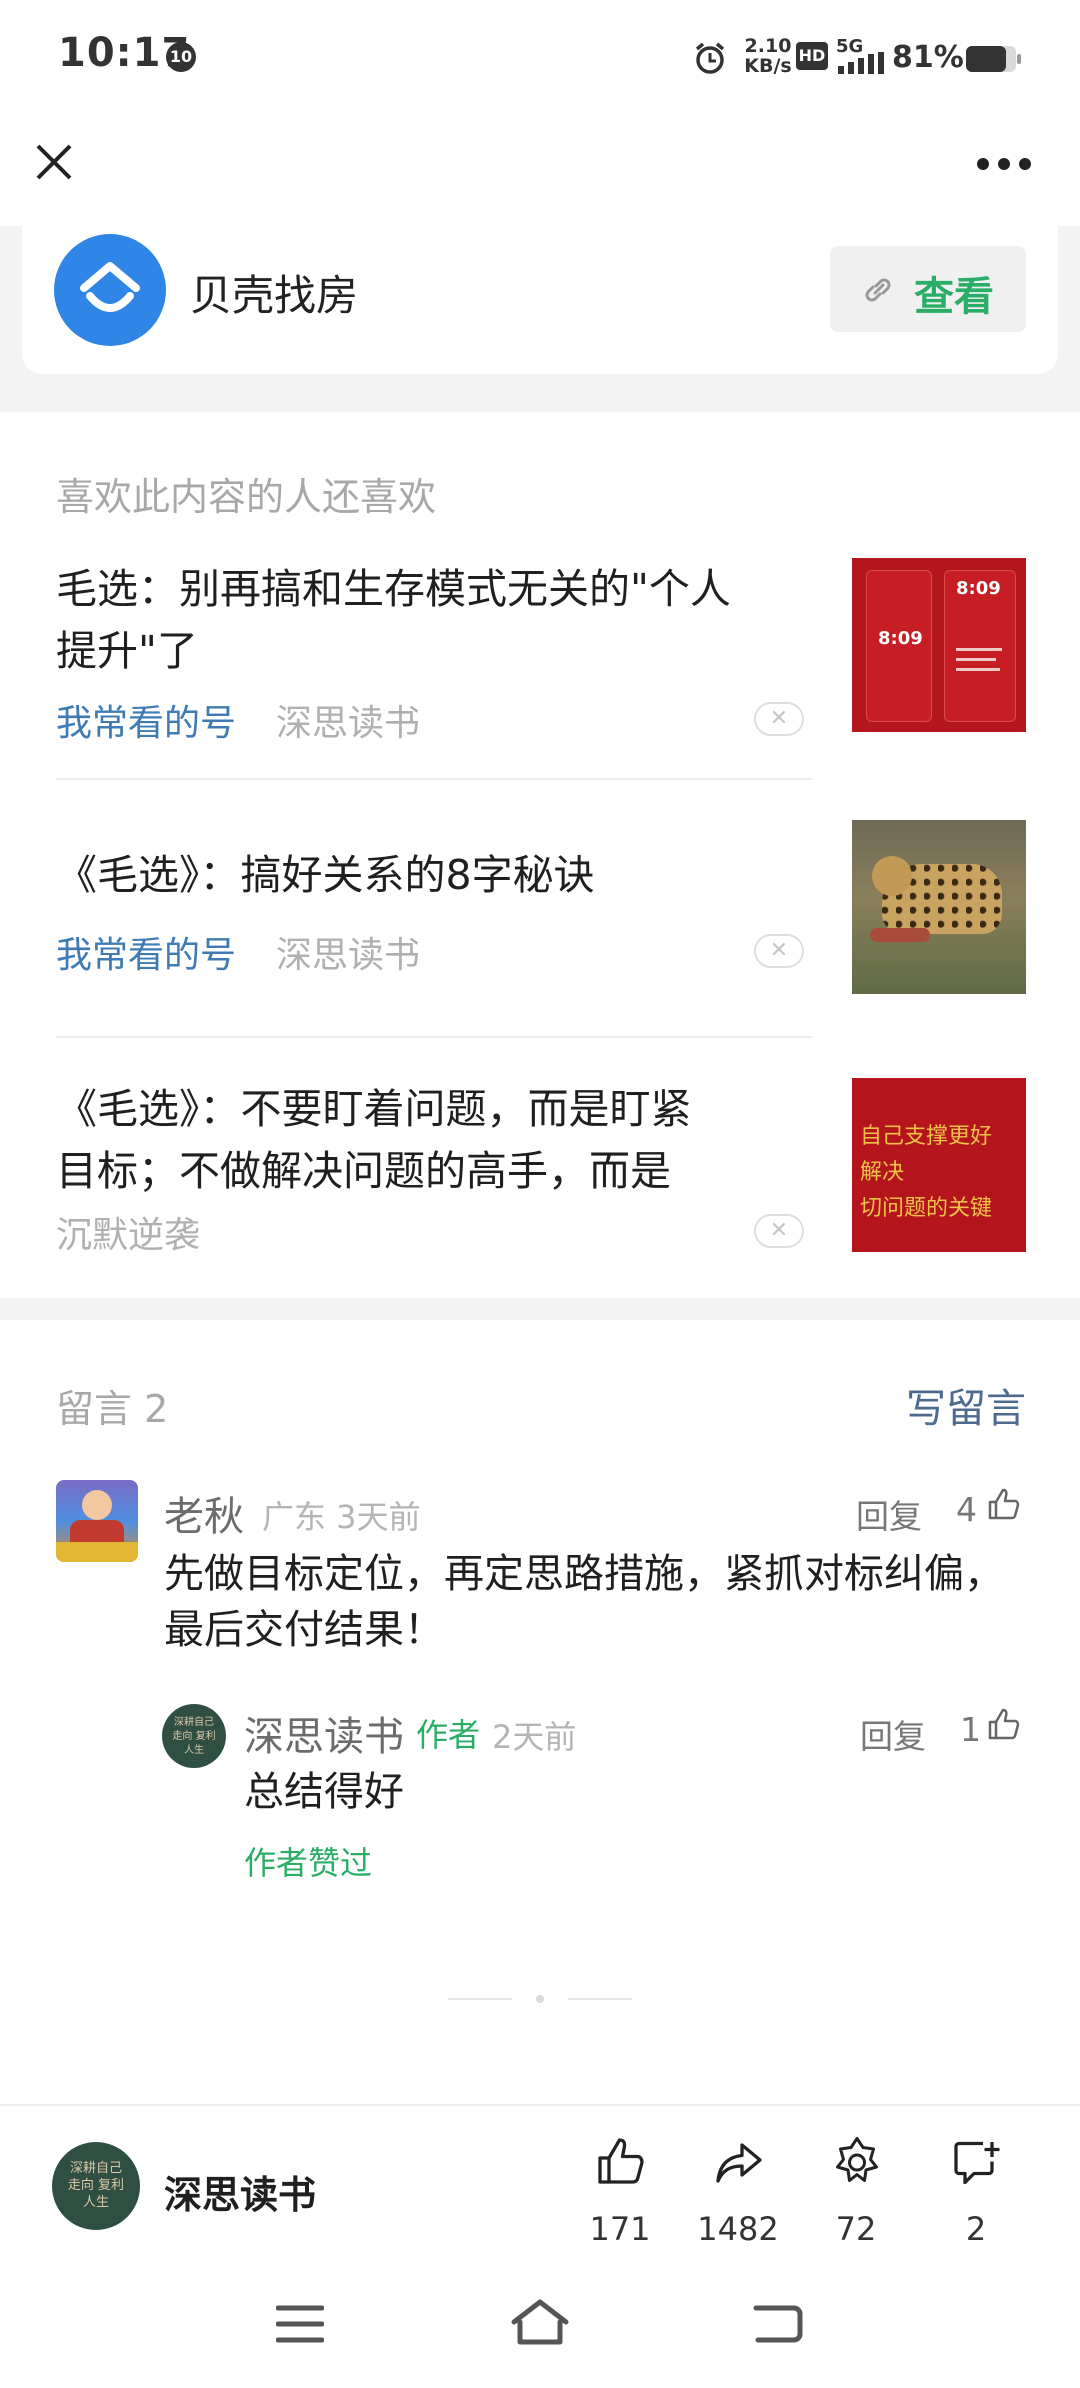 The height and width of the screenshot is (2388, 1080). What do you see at coordinates (939, 645) in the screenshot?
I see `article-thumbnail: 8:09 8:09` at bounding box center [939, 645].